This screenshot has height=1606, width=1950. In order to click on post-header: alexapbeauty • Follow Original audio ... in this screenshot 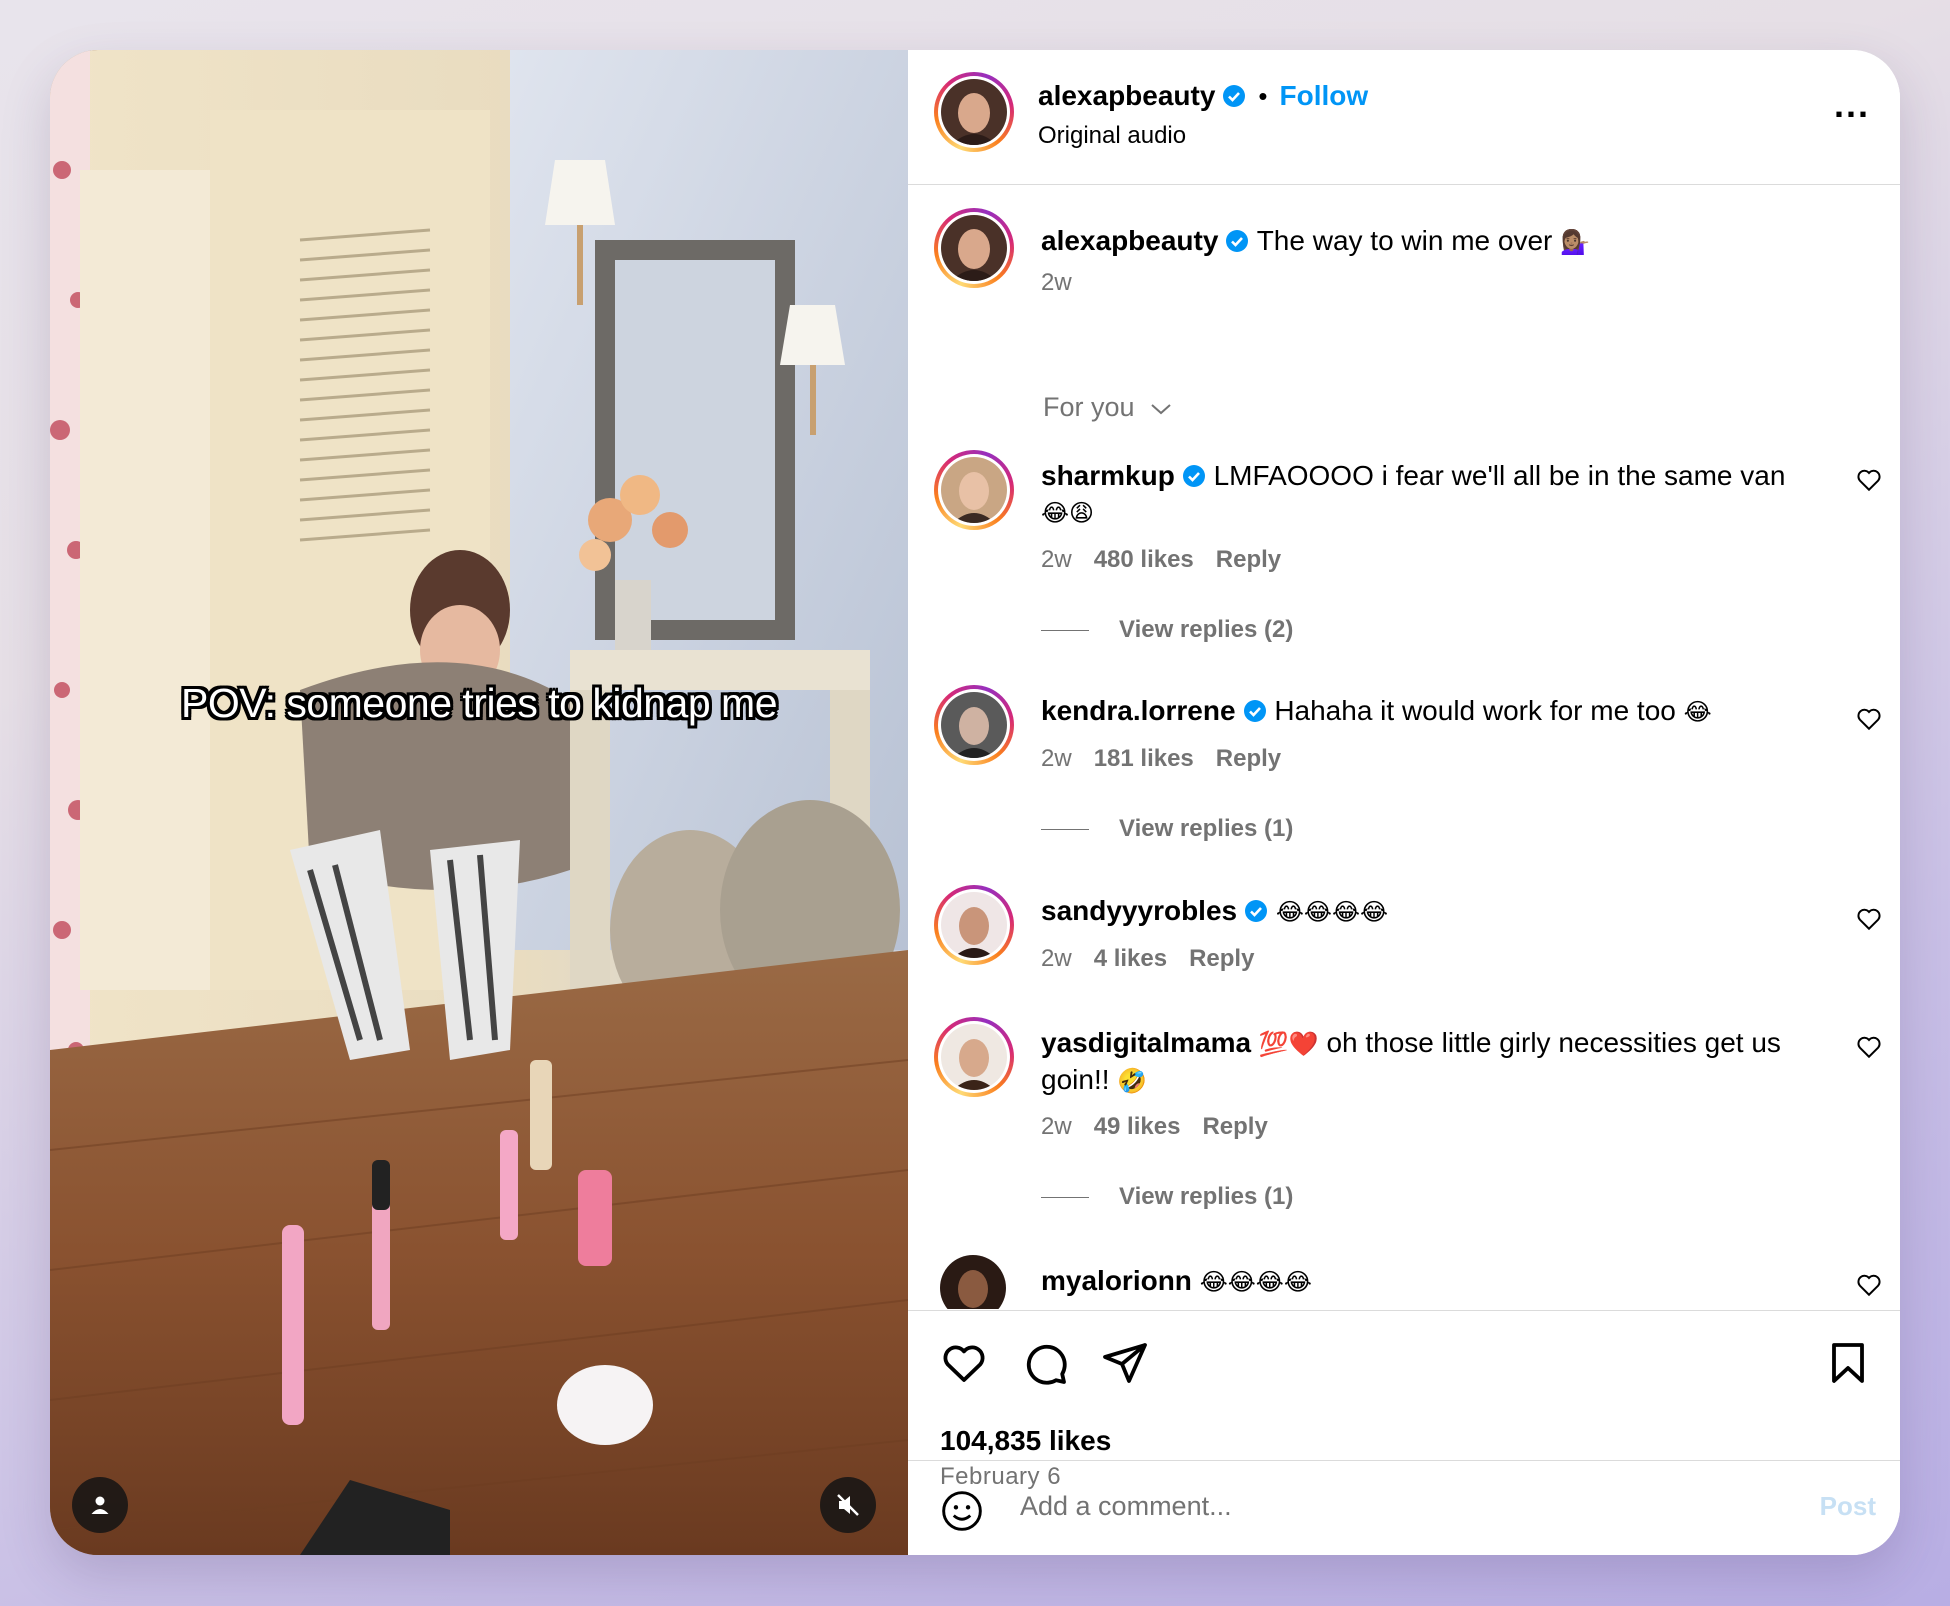, I will do `click(1404, 117)`.